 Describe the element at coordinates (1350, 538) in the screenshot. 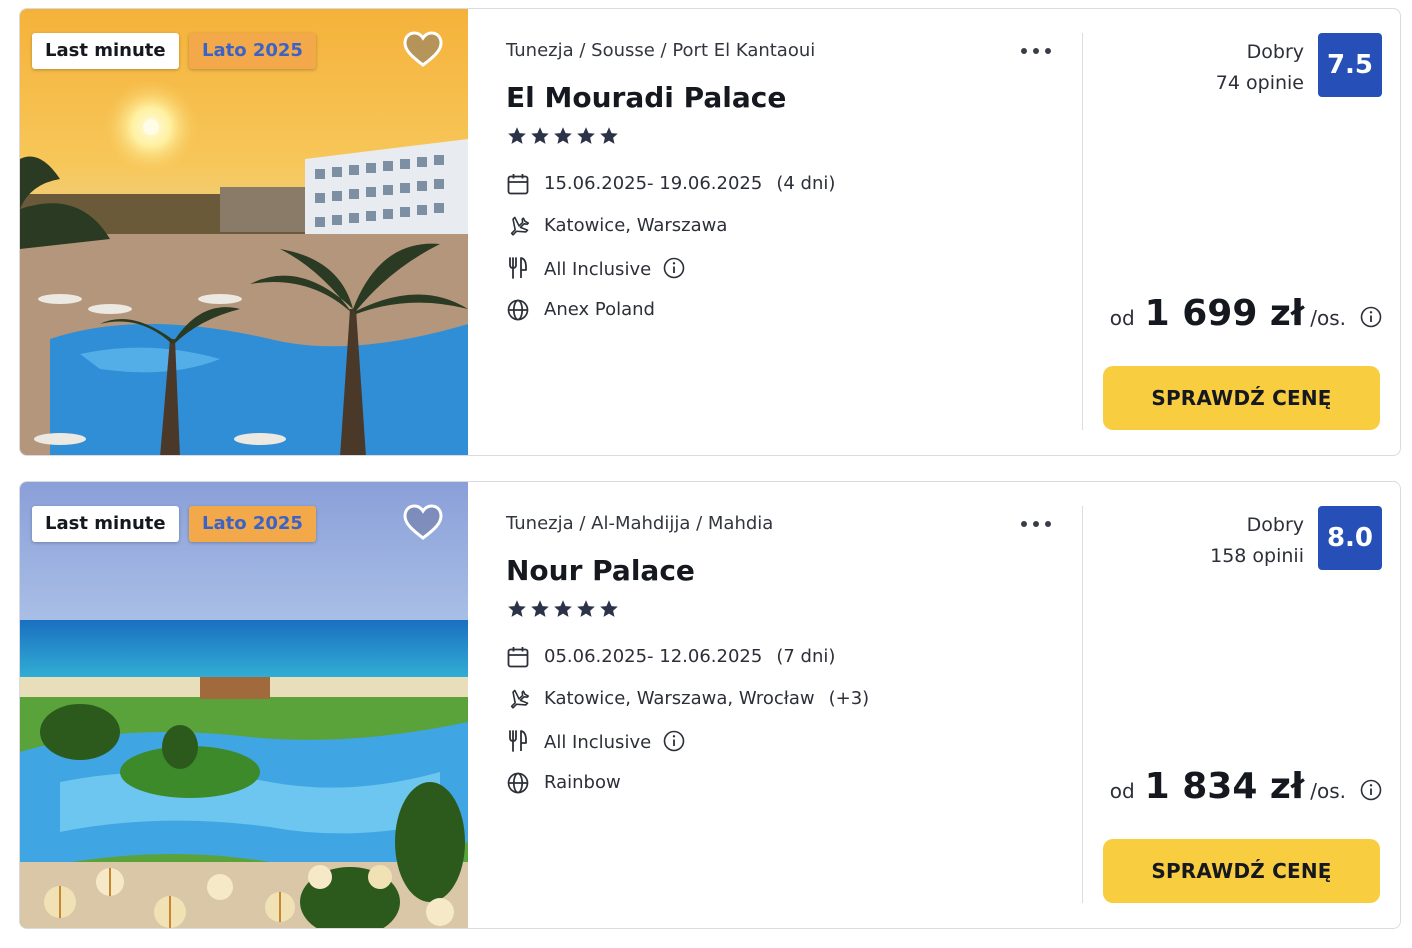

I see `score-badge: 8.0` at that location.